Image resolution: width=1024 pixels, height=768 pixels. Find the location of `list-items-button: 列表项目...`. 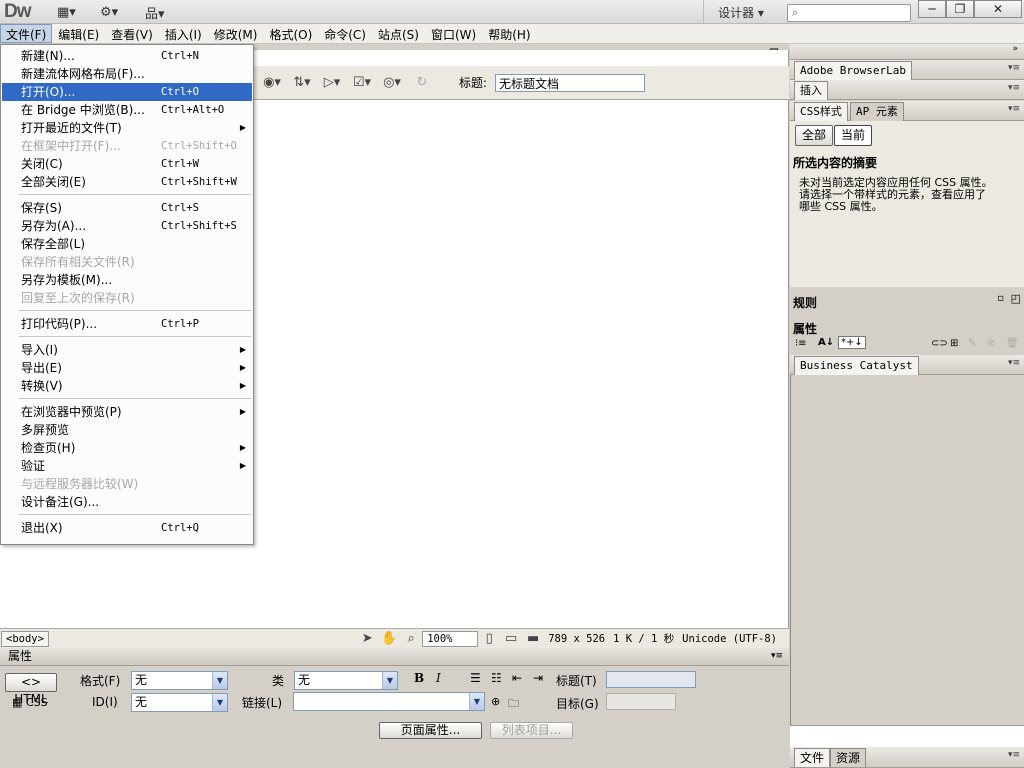

list-items-button: 列表项目... is located at coordinates (531, 730).